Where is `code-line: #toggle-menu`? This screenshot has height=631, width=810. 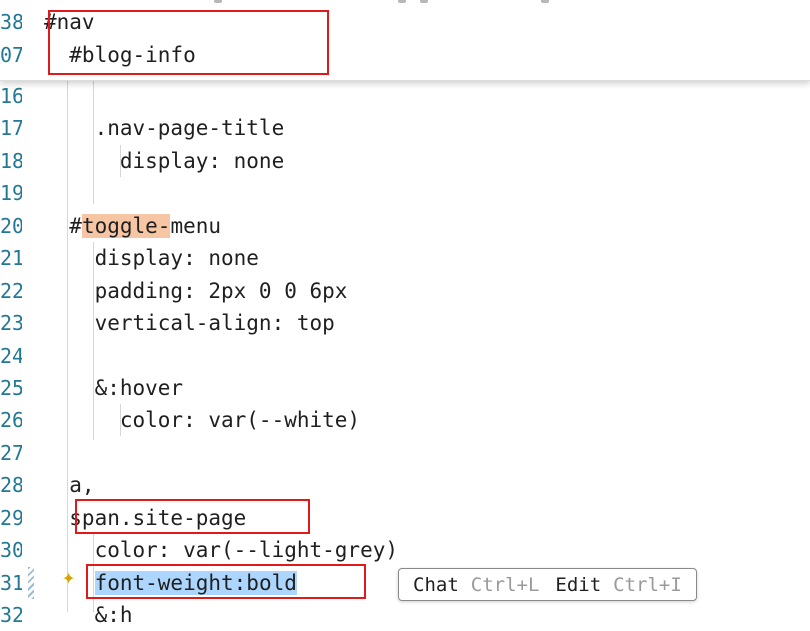
code-line: #toggle-menu is located at coordinates (132, 226).